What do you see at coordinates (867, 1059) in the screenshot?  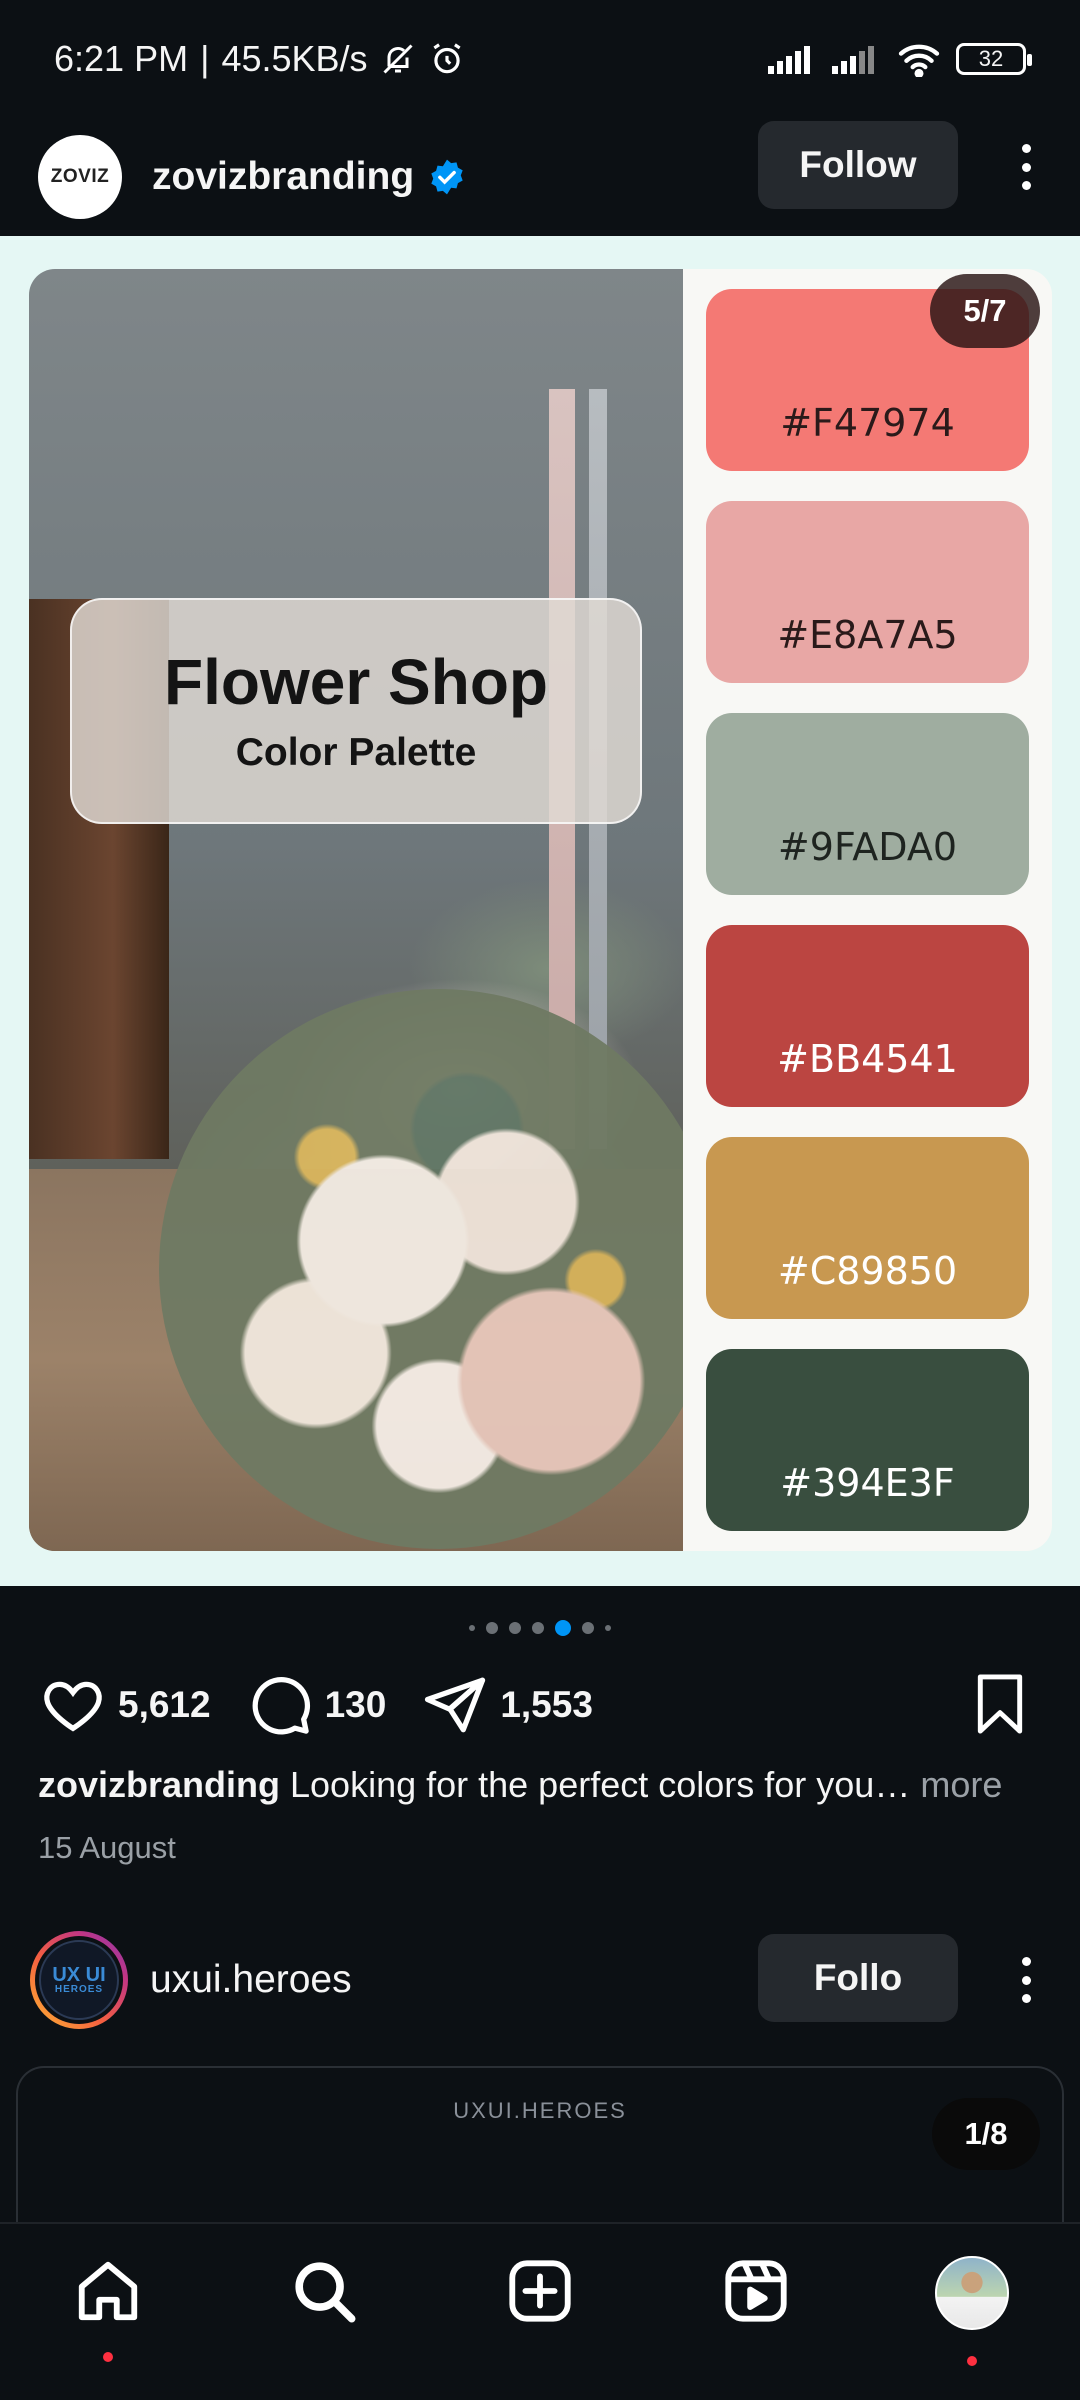 I see `swatch-hex: #BB4541` at bounding box center [867, 1059].